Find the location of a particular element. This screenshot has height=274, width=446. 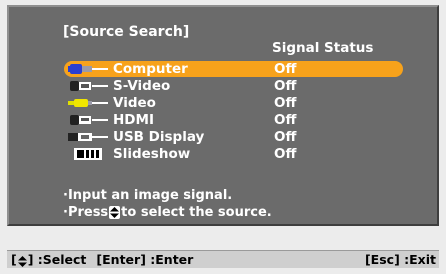

signal-status-header: Signal Status is located at coordinates (323, 48).